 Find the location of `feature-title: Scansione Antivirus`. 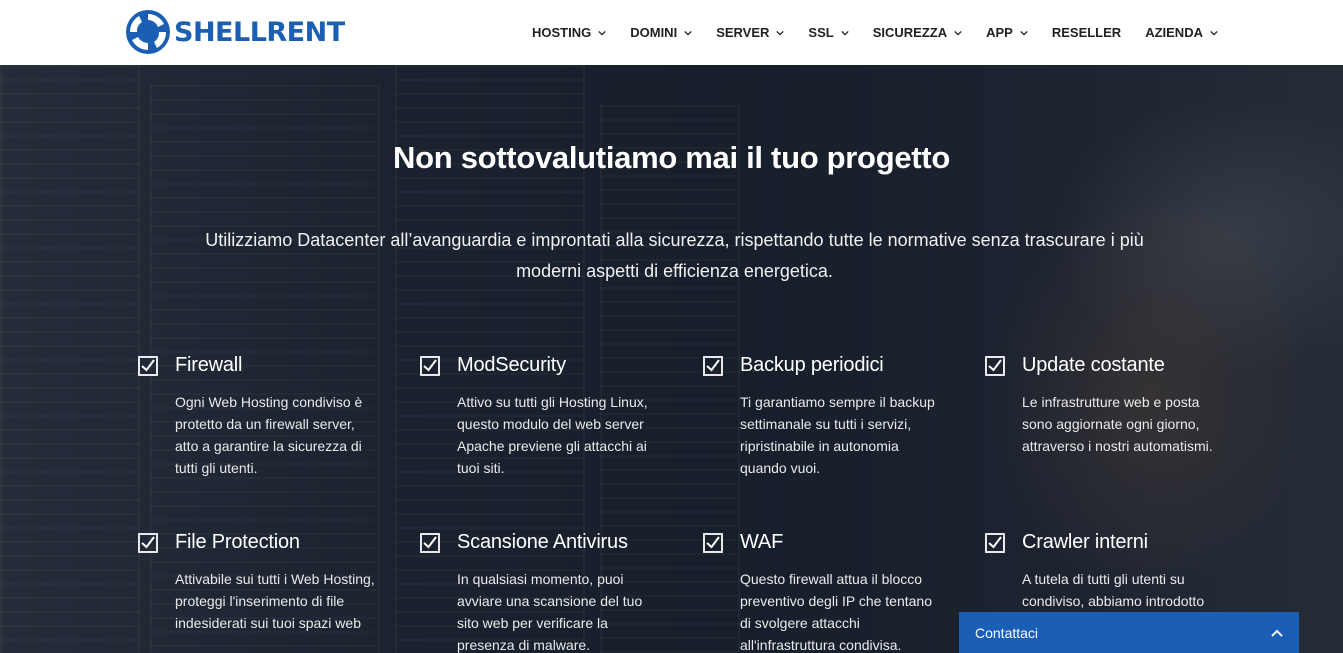

feature-title: Scansione Antivirus is located at coordinates (542, 542).